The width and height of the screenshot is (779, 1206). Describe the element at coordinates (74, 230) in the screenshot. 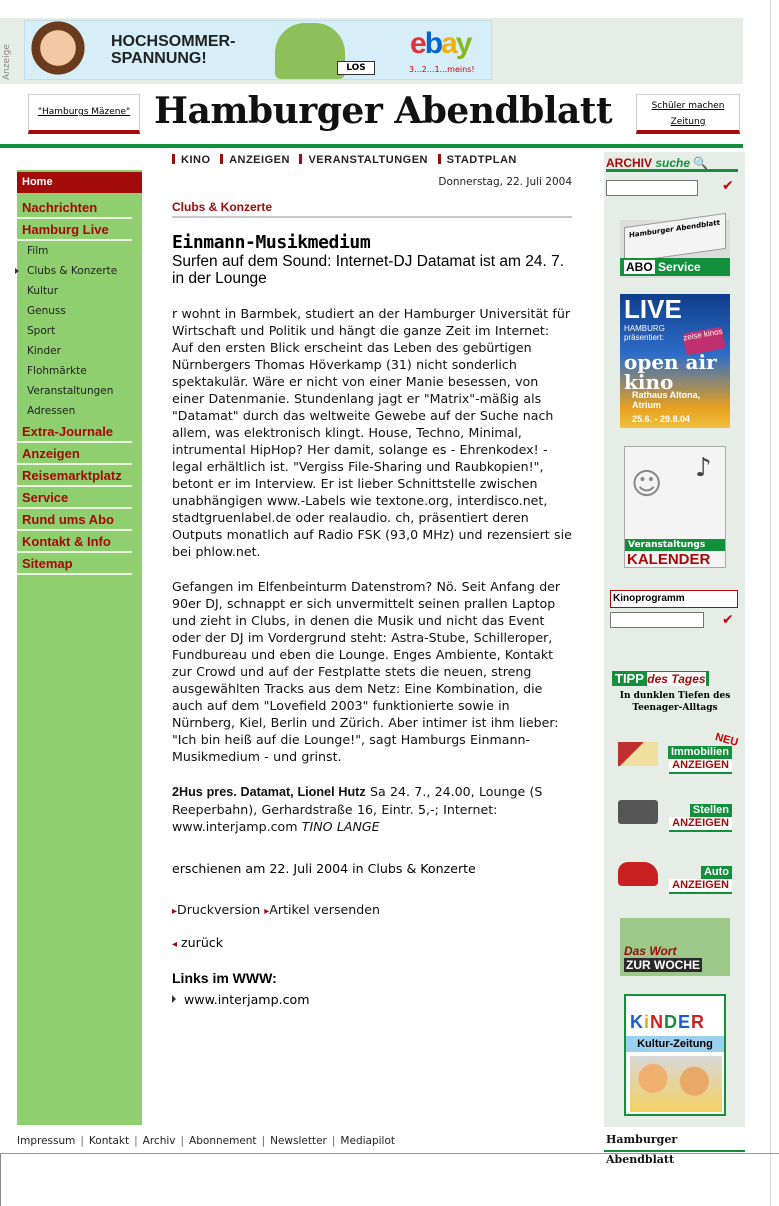

I see `nav-hamburg-live: Hamburg Live` at that location.